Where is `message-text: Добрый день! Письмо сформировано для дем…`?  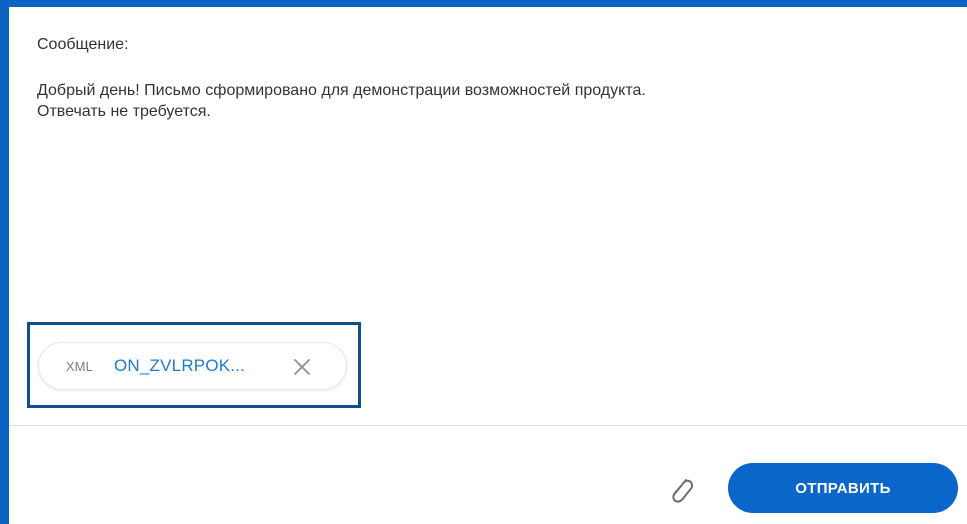 message-text: Добрый день! Письмо сформировано для дем… is located at coordinates (487, 101).